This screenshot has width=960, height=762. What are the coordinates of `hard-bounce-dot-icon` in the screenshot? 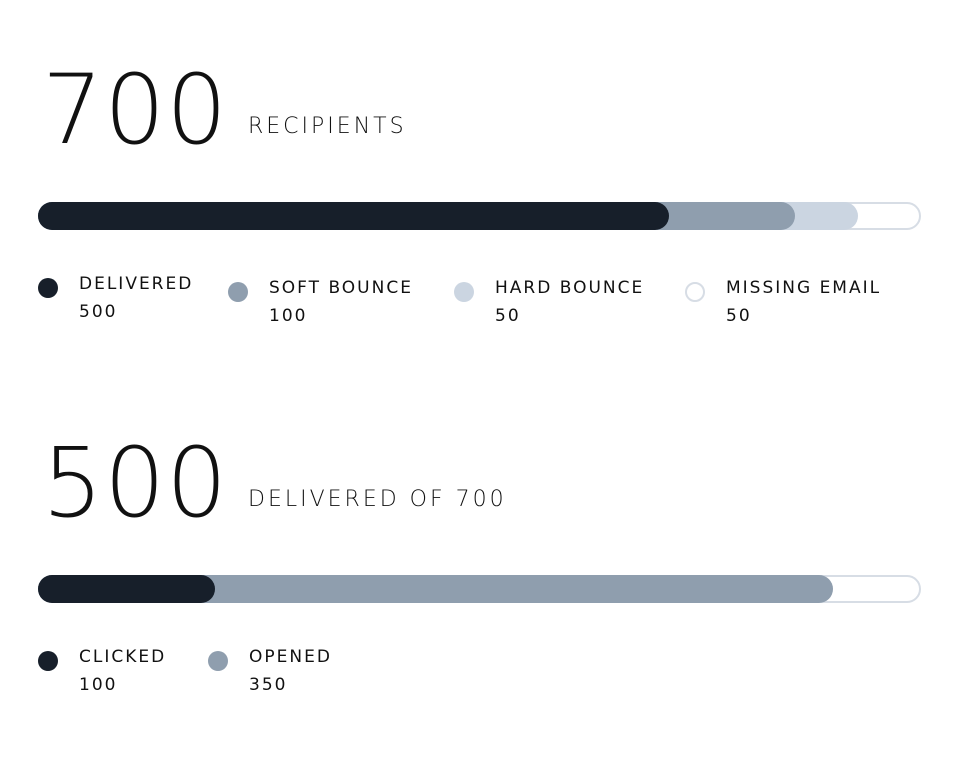 It's located at (464, 292).